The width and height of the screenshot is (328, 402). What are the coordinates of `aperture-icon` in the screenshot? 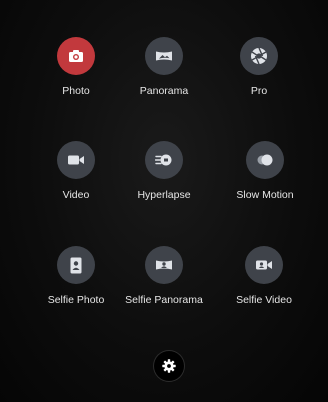 It's located at (259, 56).